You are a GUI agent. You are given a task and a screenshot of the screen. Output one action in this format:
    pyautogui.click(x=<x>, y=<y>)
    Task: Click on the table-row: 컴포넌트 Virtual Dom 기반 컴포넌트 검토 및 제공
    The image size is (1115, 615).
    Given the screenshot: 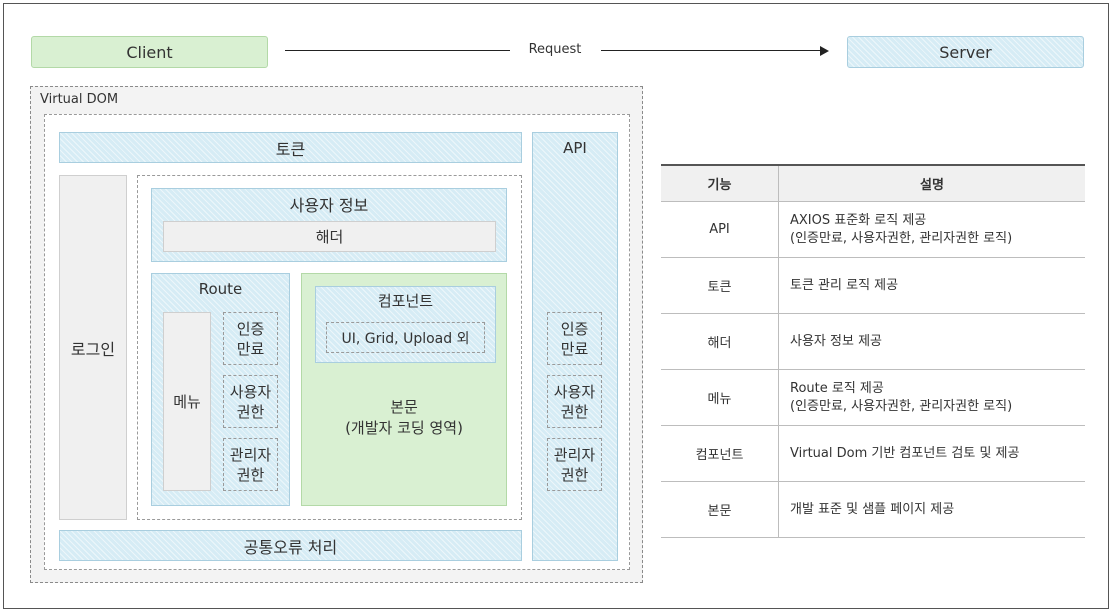 What is the action you would take?
    pyautogui.click(x=873, y=453)
    